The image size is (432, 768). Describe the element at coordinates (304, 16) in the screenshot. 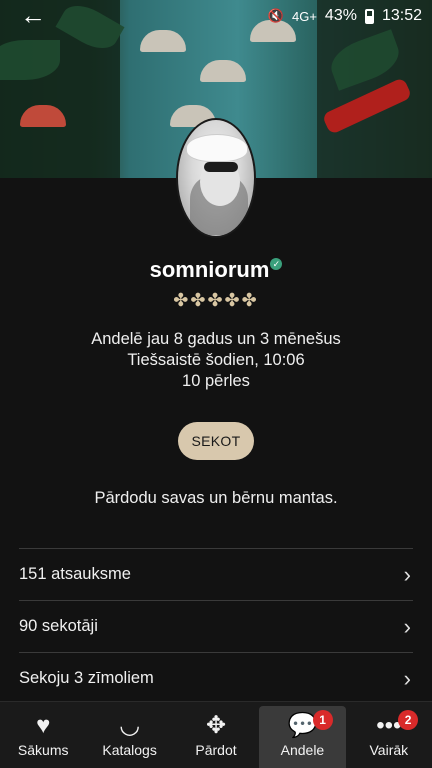

I see `network-indicator: 4G+` at that location.